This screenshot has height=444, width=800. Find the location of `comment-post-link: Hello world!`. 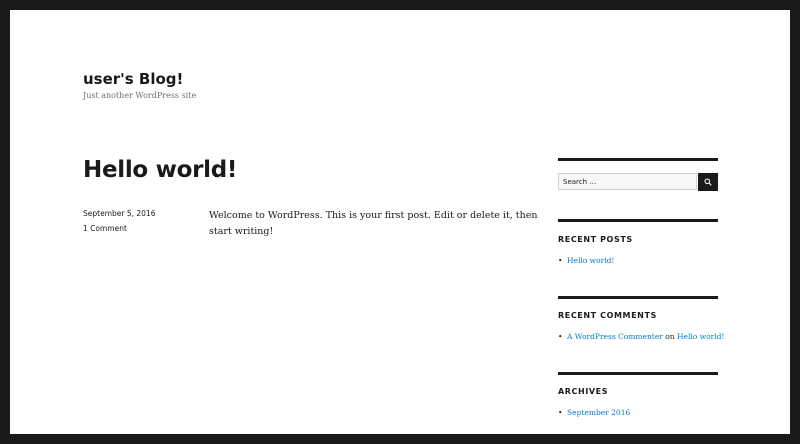

comment-post-link: Hello world! is located at coordinates (700, 336).